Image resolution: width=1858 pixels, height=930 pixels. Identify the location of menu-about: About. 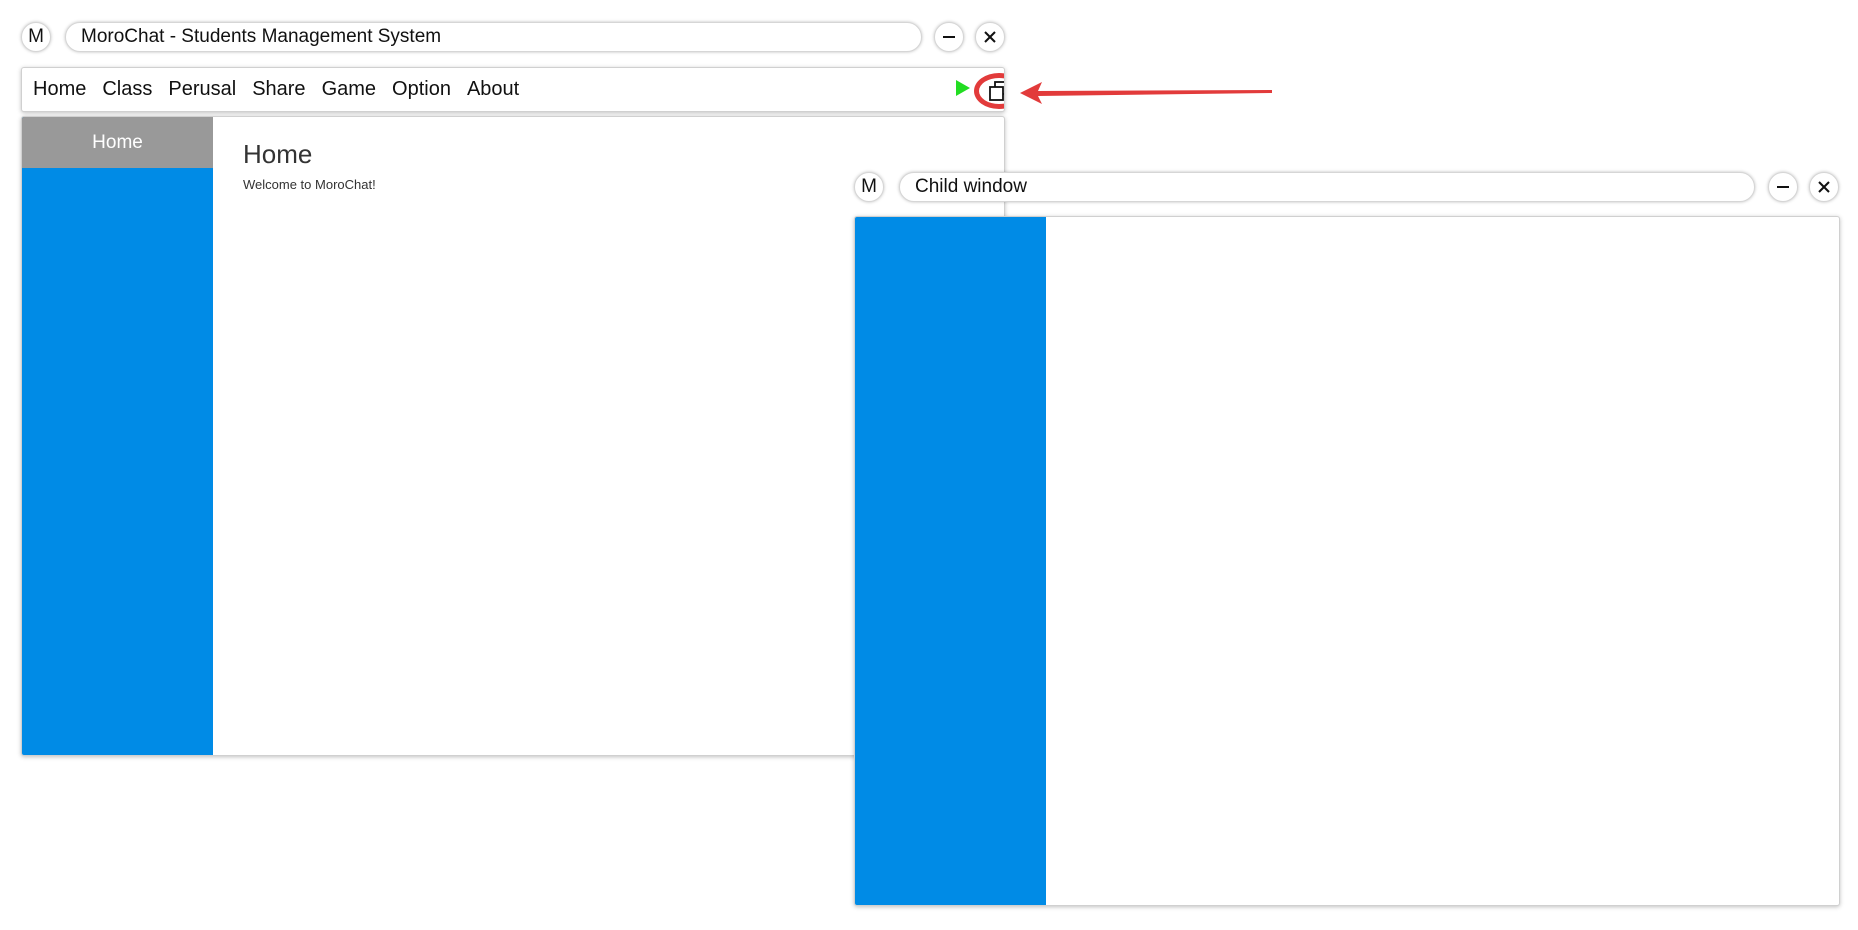
(493, 89).